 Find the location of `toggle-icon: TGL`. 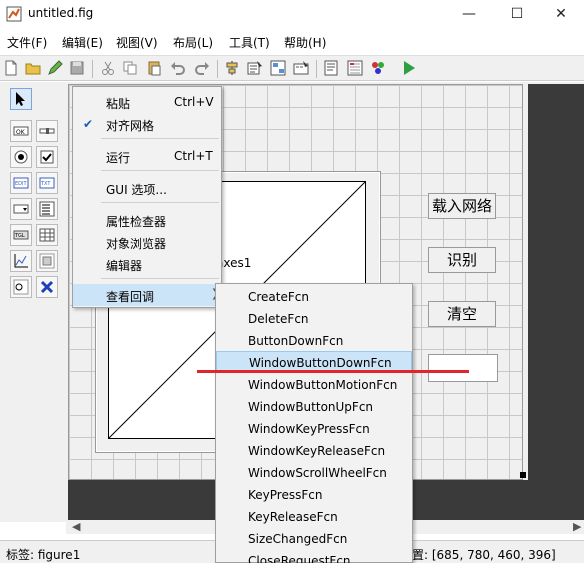

toggle-icon: TGL is located at coordinates (21, 235).